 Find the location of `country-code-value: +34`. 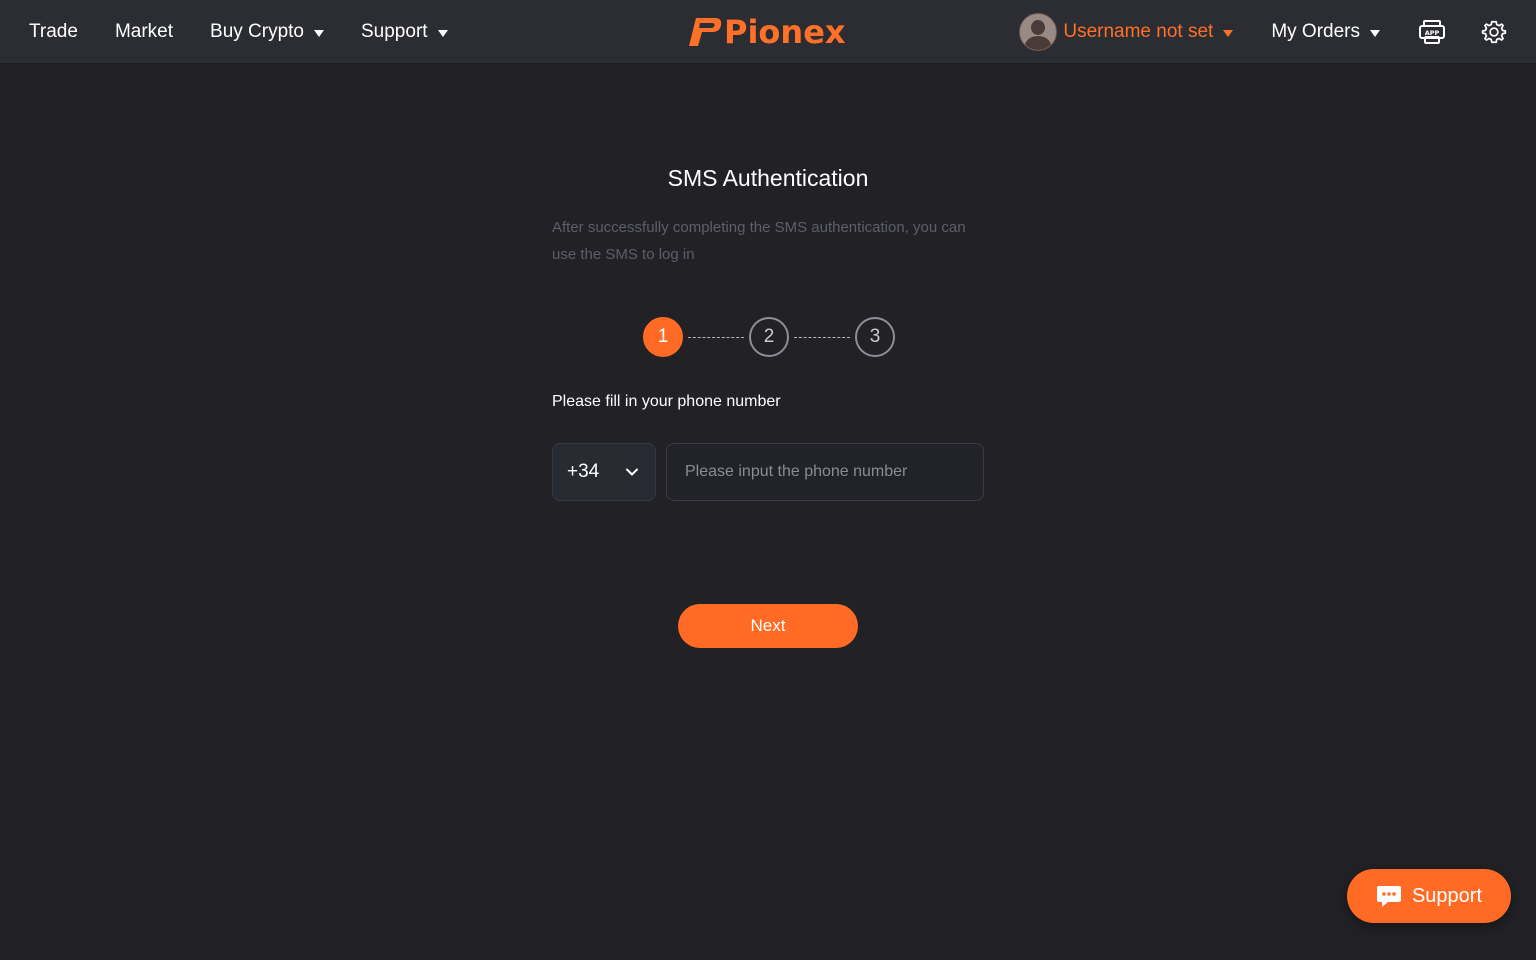

country-code-value: +34 is located at coordinates (583, 471).